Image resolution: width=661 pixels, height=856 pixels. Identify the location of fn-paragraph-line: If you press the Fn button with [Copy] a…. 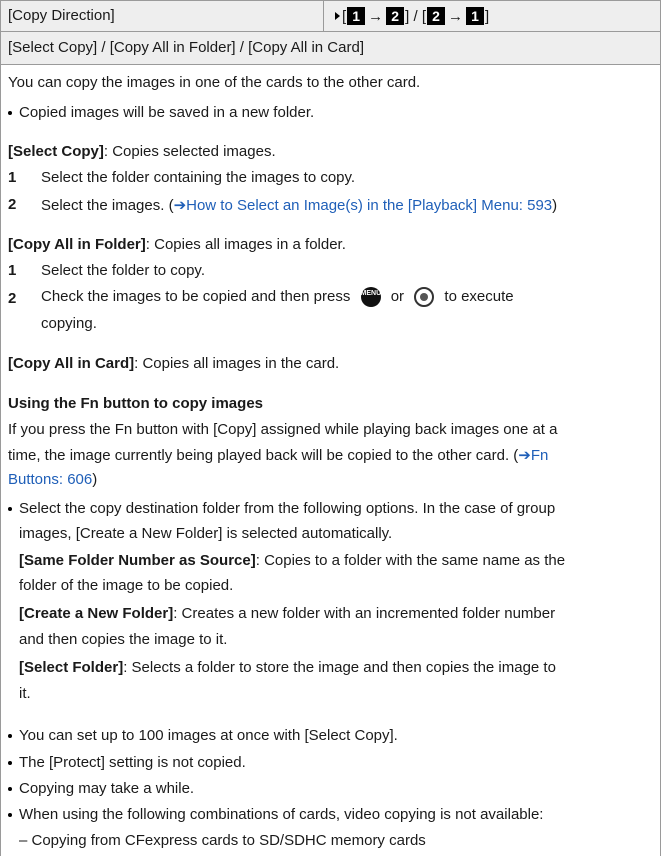
(283, 429).